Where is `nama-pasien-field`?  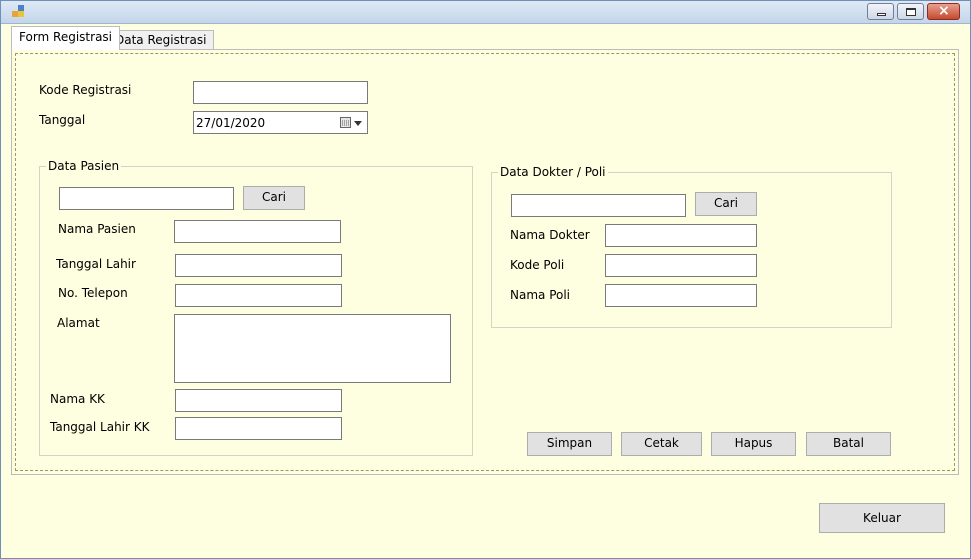 nama-pasien-field is located at coordinates (257, 231).